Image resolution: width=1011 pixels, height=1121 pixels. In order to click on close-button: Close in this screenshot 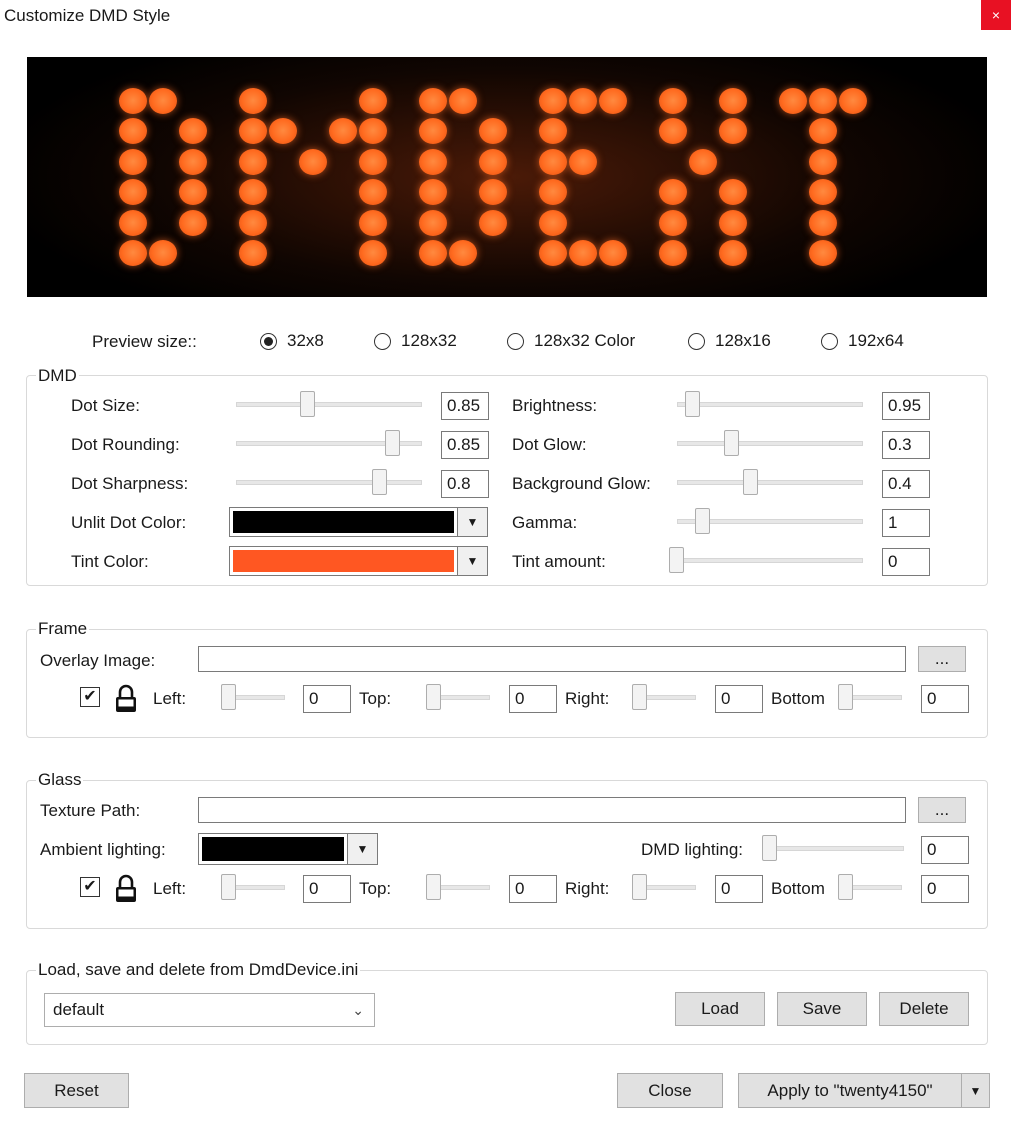, I will do `click(670, 1090)`.